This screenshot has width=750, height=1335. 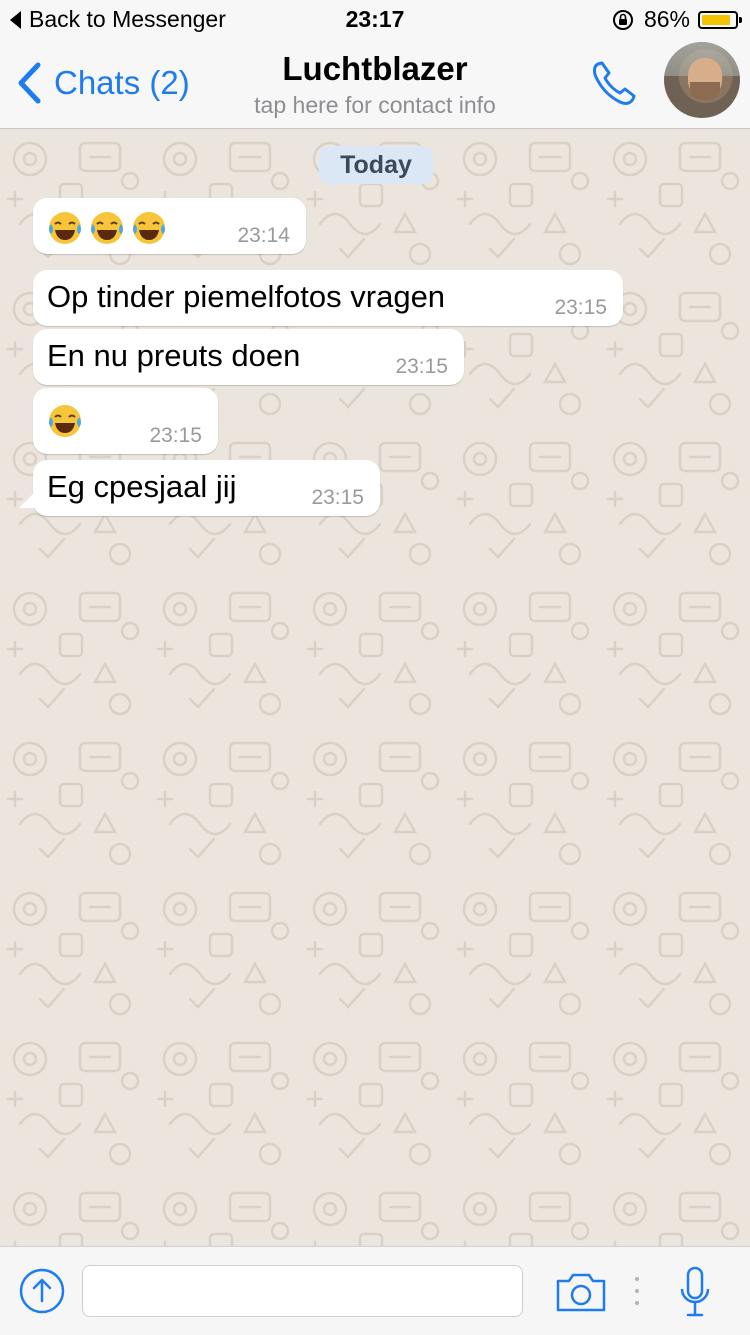 I want to click on battery-fill, so click(x=716, y=19).